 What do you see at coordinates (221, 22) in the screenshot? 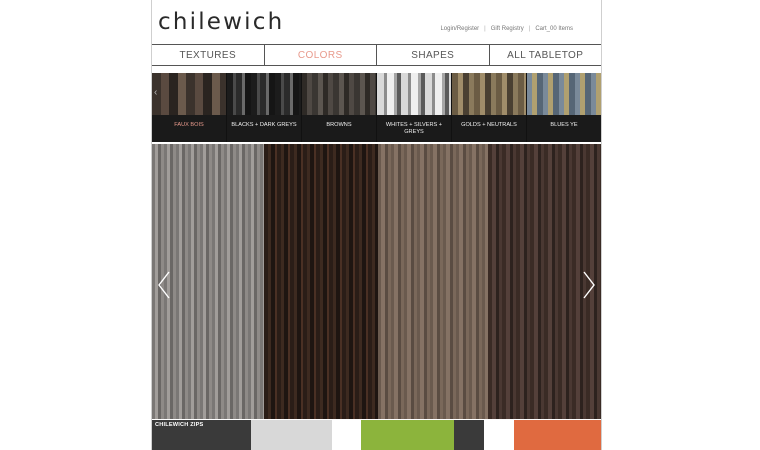
I see `logo: chilewich` at bounding box center [221, 22].